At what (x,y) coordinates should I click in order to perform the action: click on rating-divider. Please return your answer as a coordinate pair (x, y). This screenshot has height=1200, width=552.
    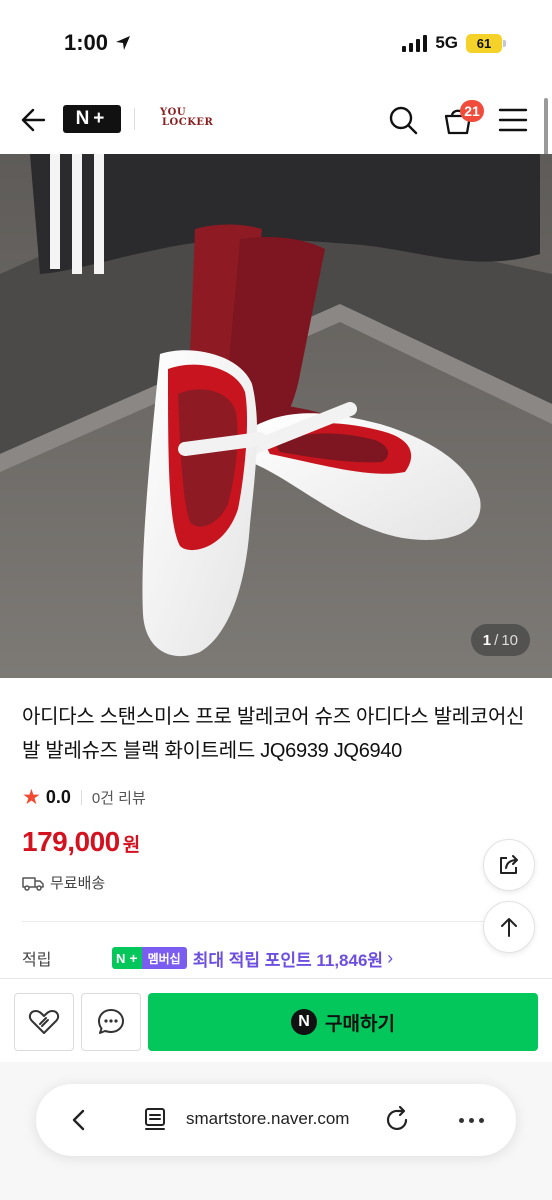
    Looking at the image, I should click on (81, 797).